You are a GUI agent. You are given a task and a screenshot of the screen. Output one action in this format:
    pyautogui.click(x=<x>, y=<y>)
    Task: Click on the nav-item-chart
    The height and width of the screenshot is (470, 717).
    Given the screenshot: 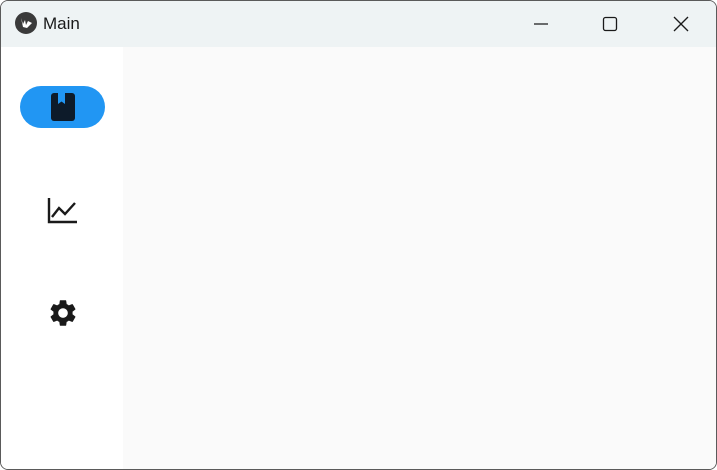 What is the action you would take?
    pyautogui.click(x=62, y=210)
    